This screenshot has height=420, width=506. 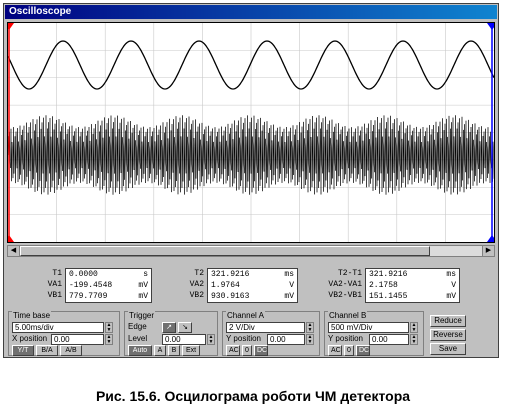 I want to click on channel-b-dc-button: DC, so click(x=363, y=350).